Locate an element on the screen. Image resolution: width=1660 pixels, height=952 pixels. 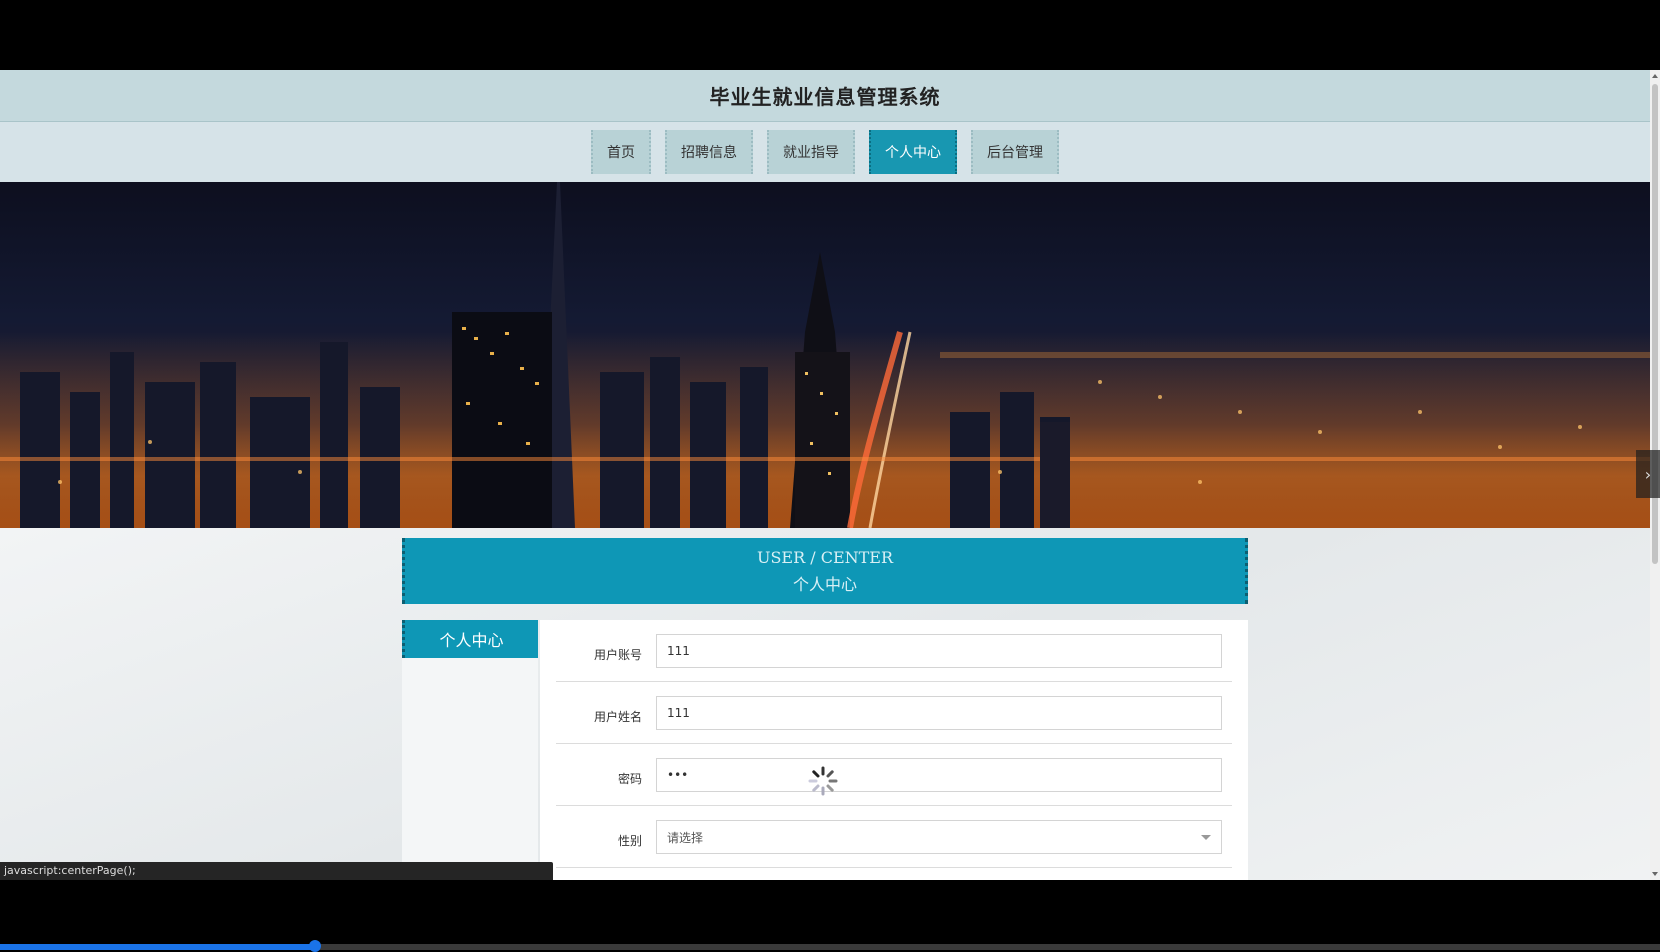
account-input: 111 is located at coordinates (939, 651).